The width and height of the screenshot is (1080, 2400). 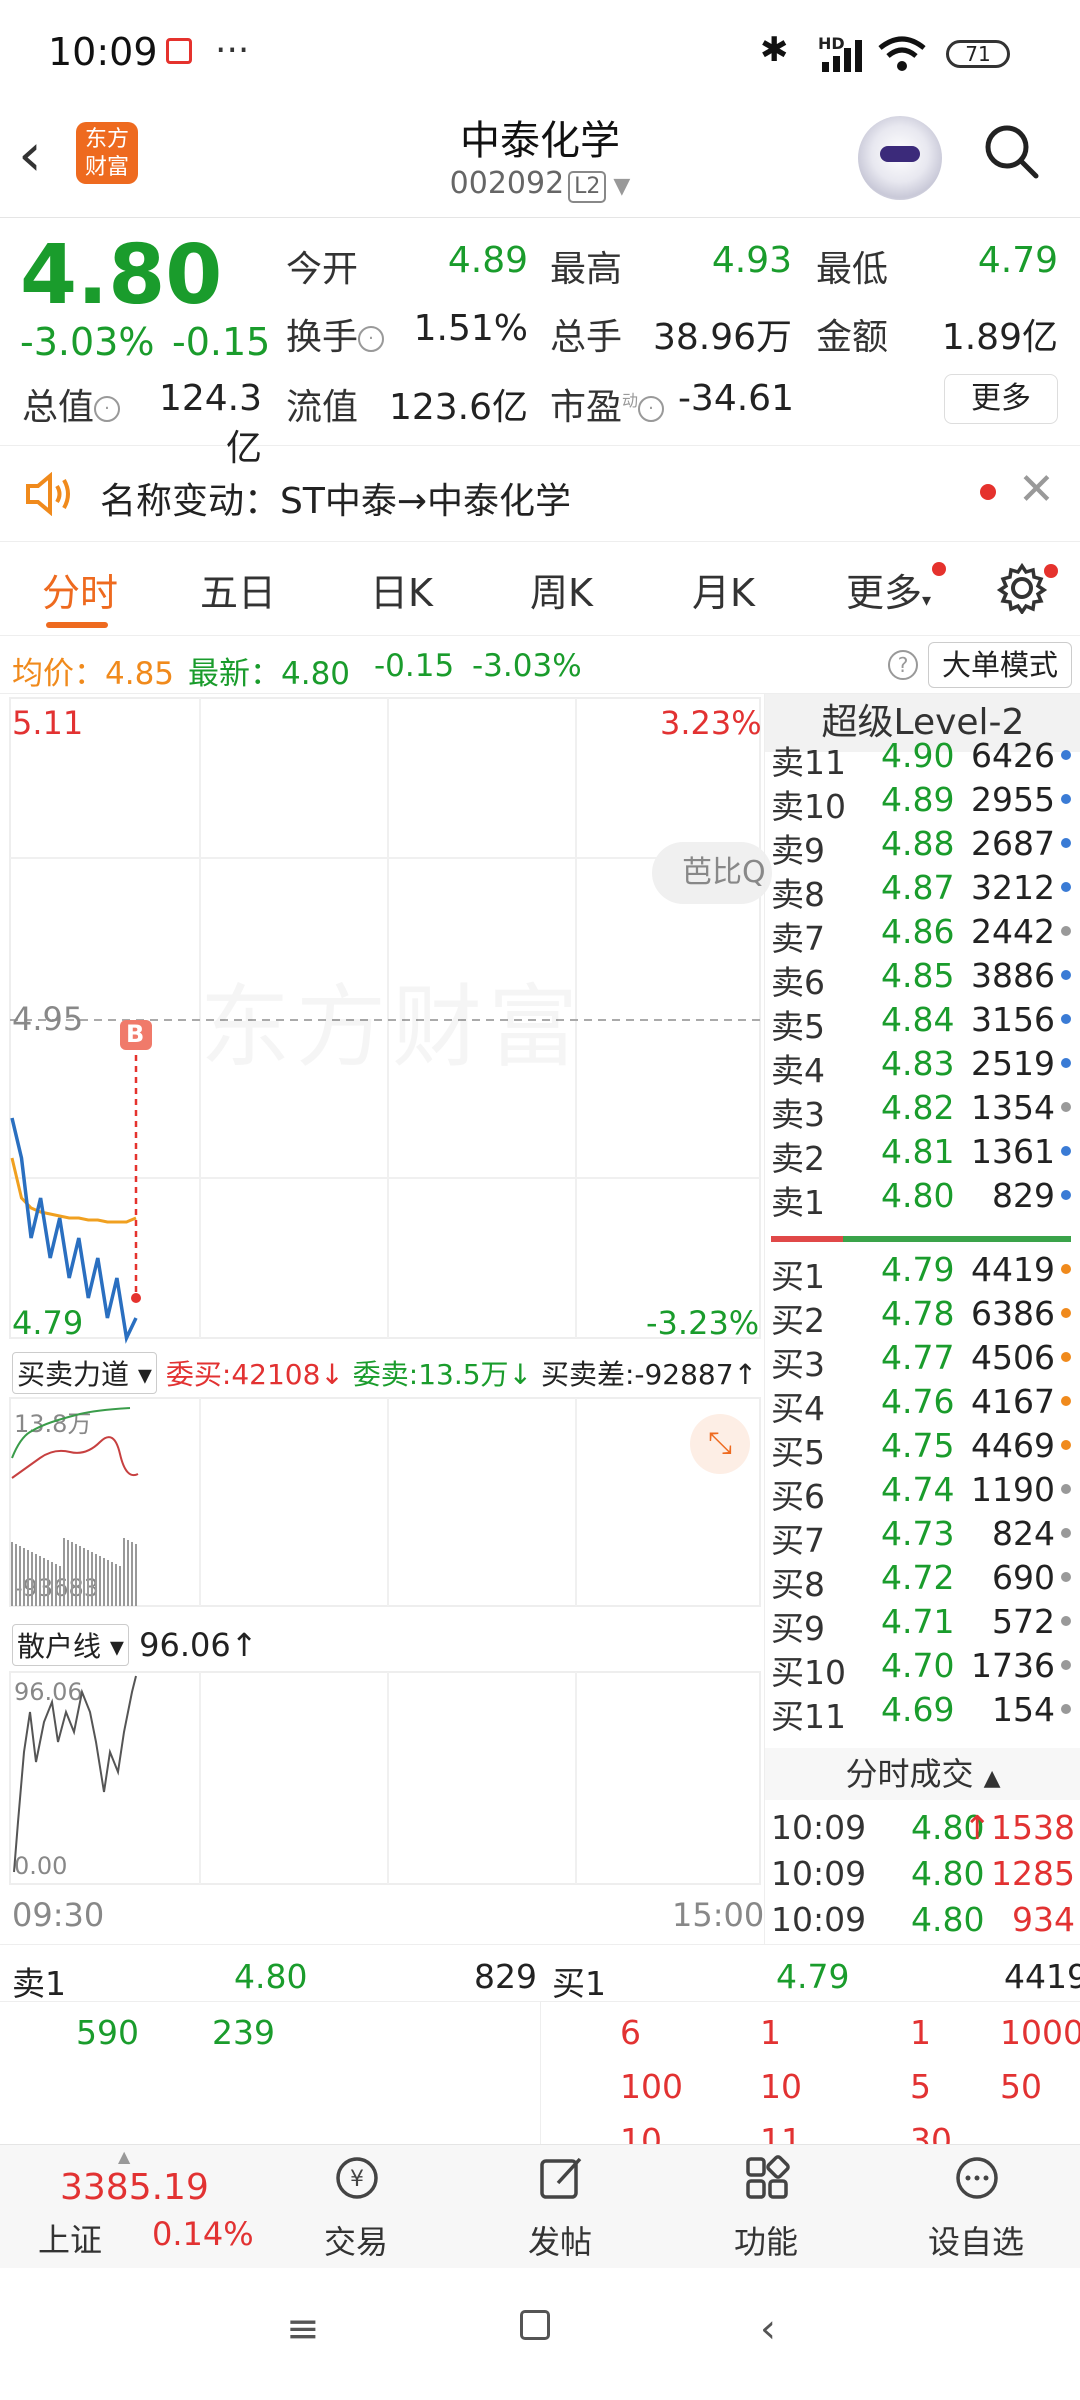 I want to click on more-circle-icon, so click(x=977, y=2178).